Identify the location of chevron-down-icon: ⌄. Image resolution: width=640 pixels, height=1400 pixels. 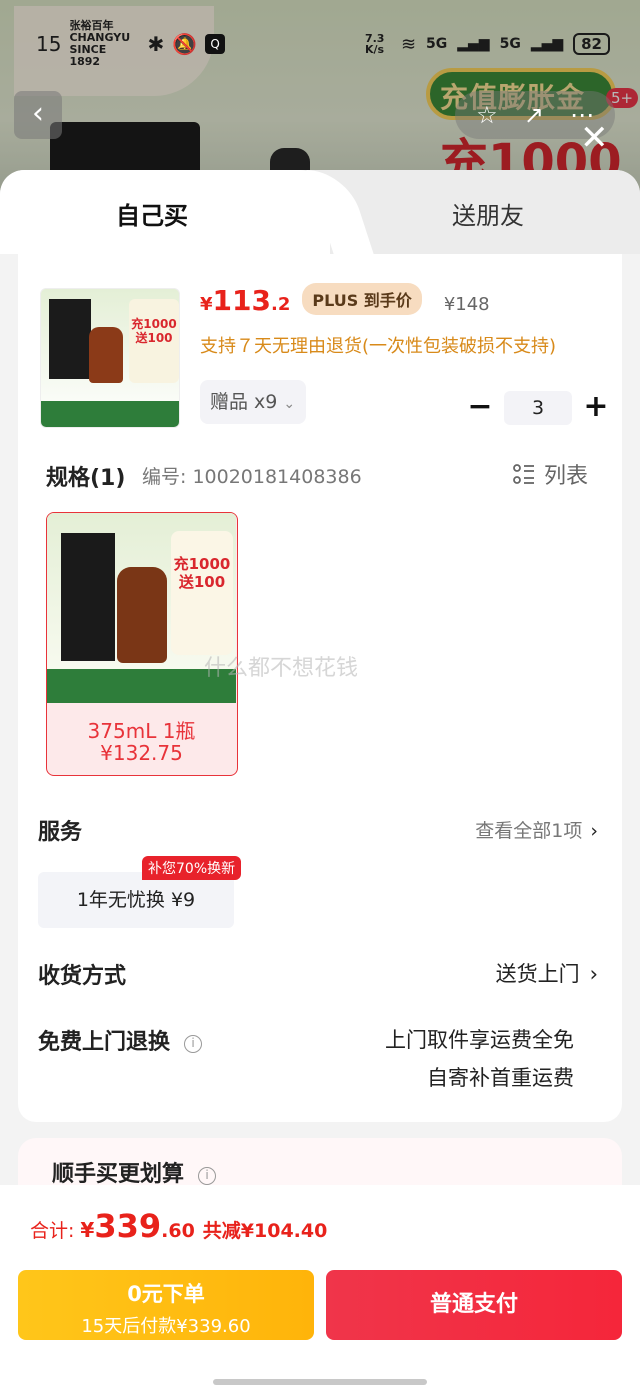
(289, 404).